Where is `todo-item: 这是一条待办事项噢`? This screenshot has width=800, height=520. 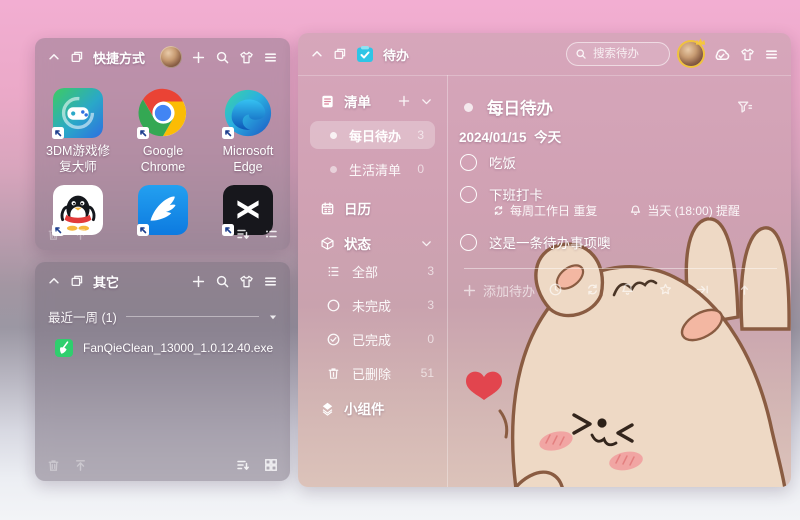 todo-item: 这是一条待办事项噢 is located at coordinates (535, 242).